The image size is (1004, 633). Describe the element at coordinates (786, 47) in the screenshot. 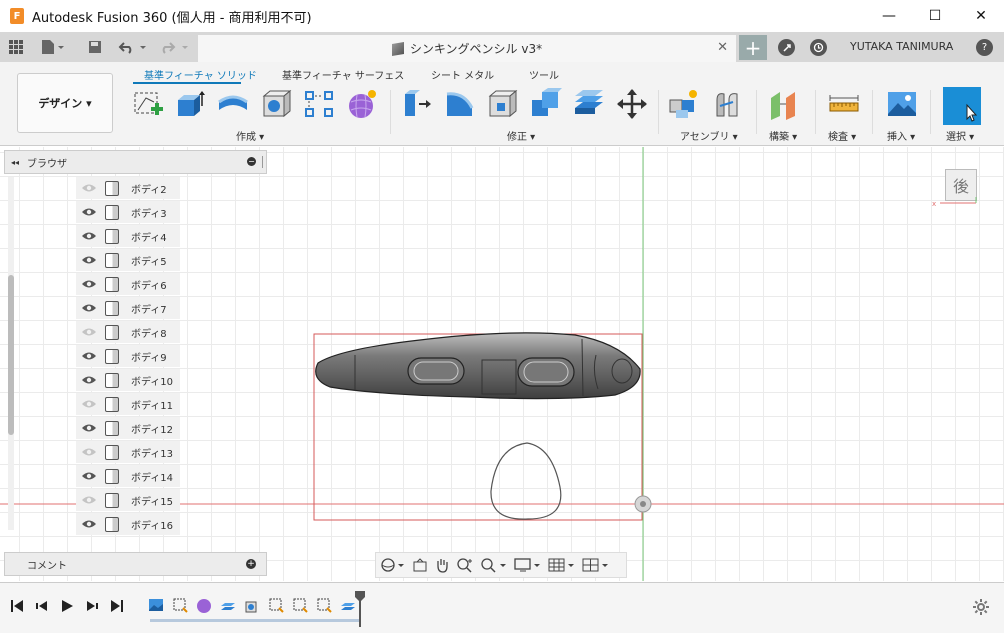

I see `extensions-icon` at that location.